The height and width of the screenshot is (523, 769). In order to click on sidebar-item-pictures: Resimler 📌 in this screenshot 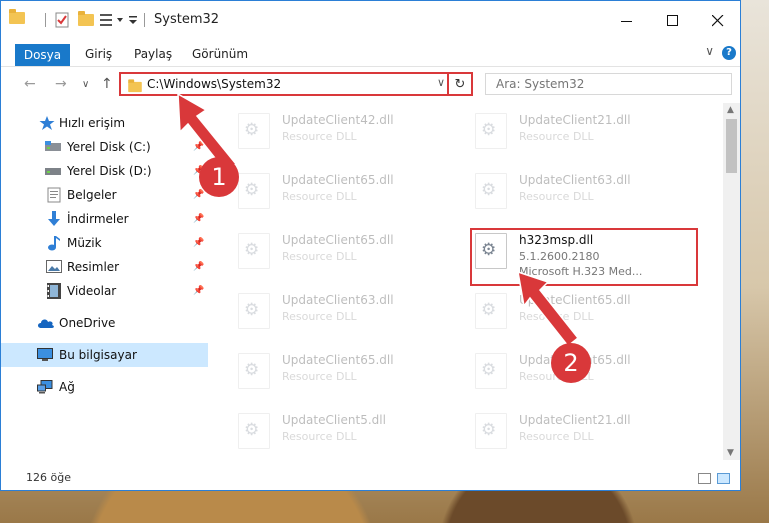, I will do `click(104, 267)`.